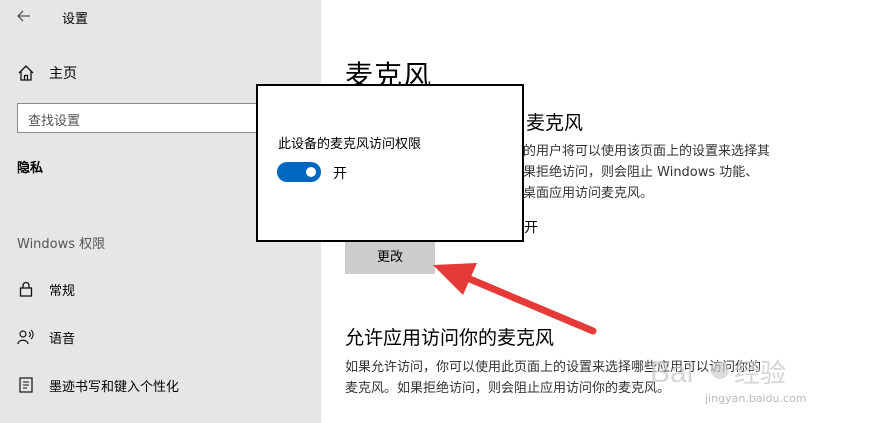  I want to click on change-button: 更改, so click(390, 258).